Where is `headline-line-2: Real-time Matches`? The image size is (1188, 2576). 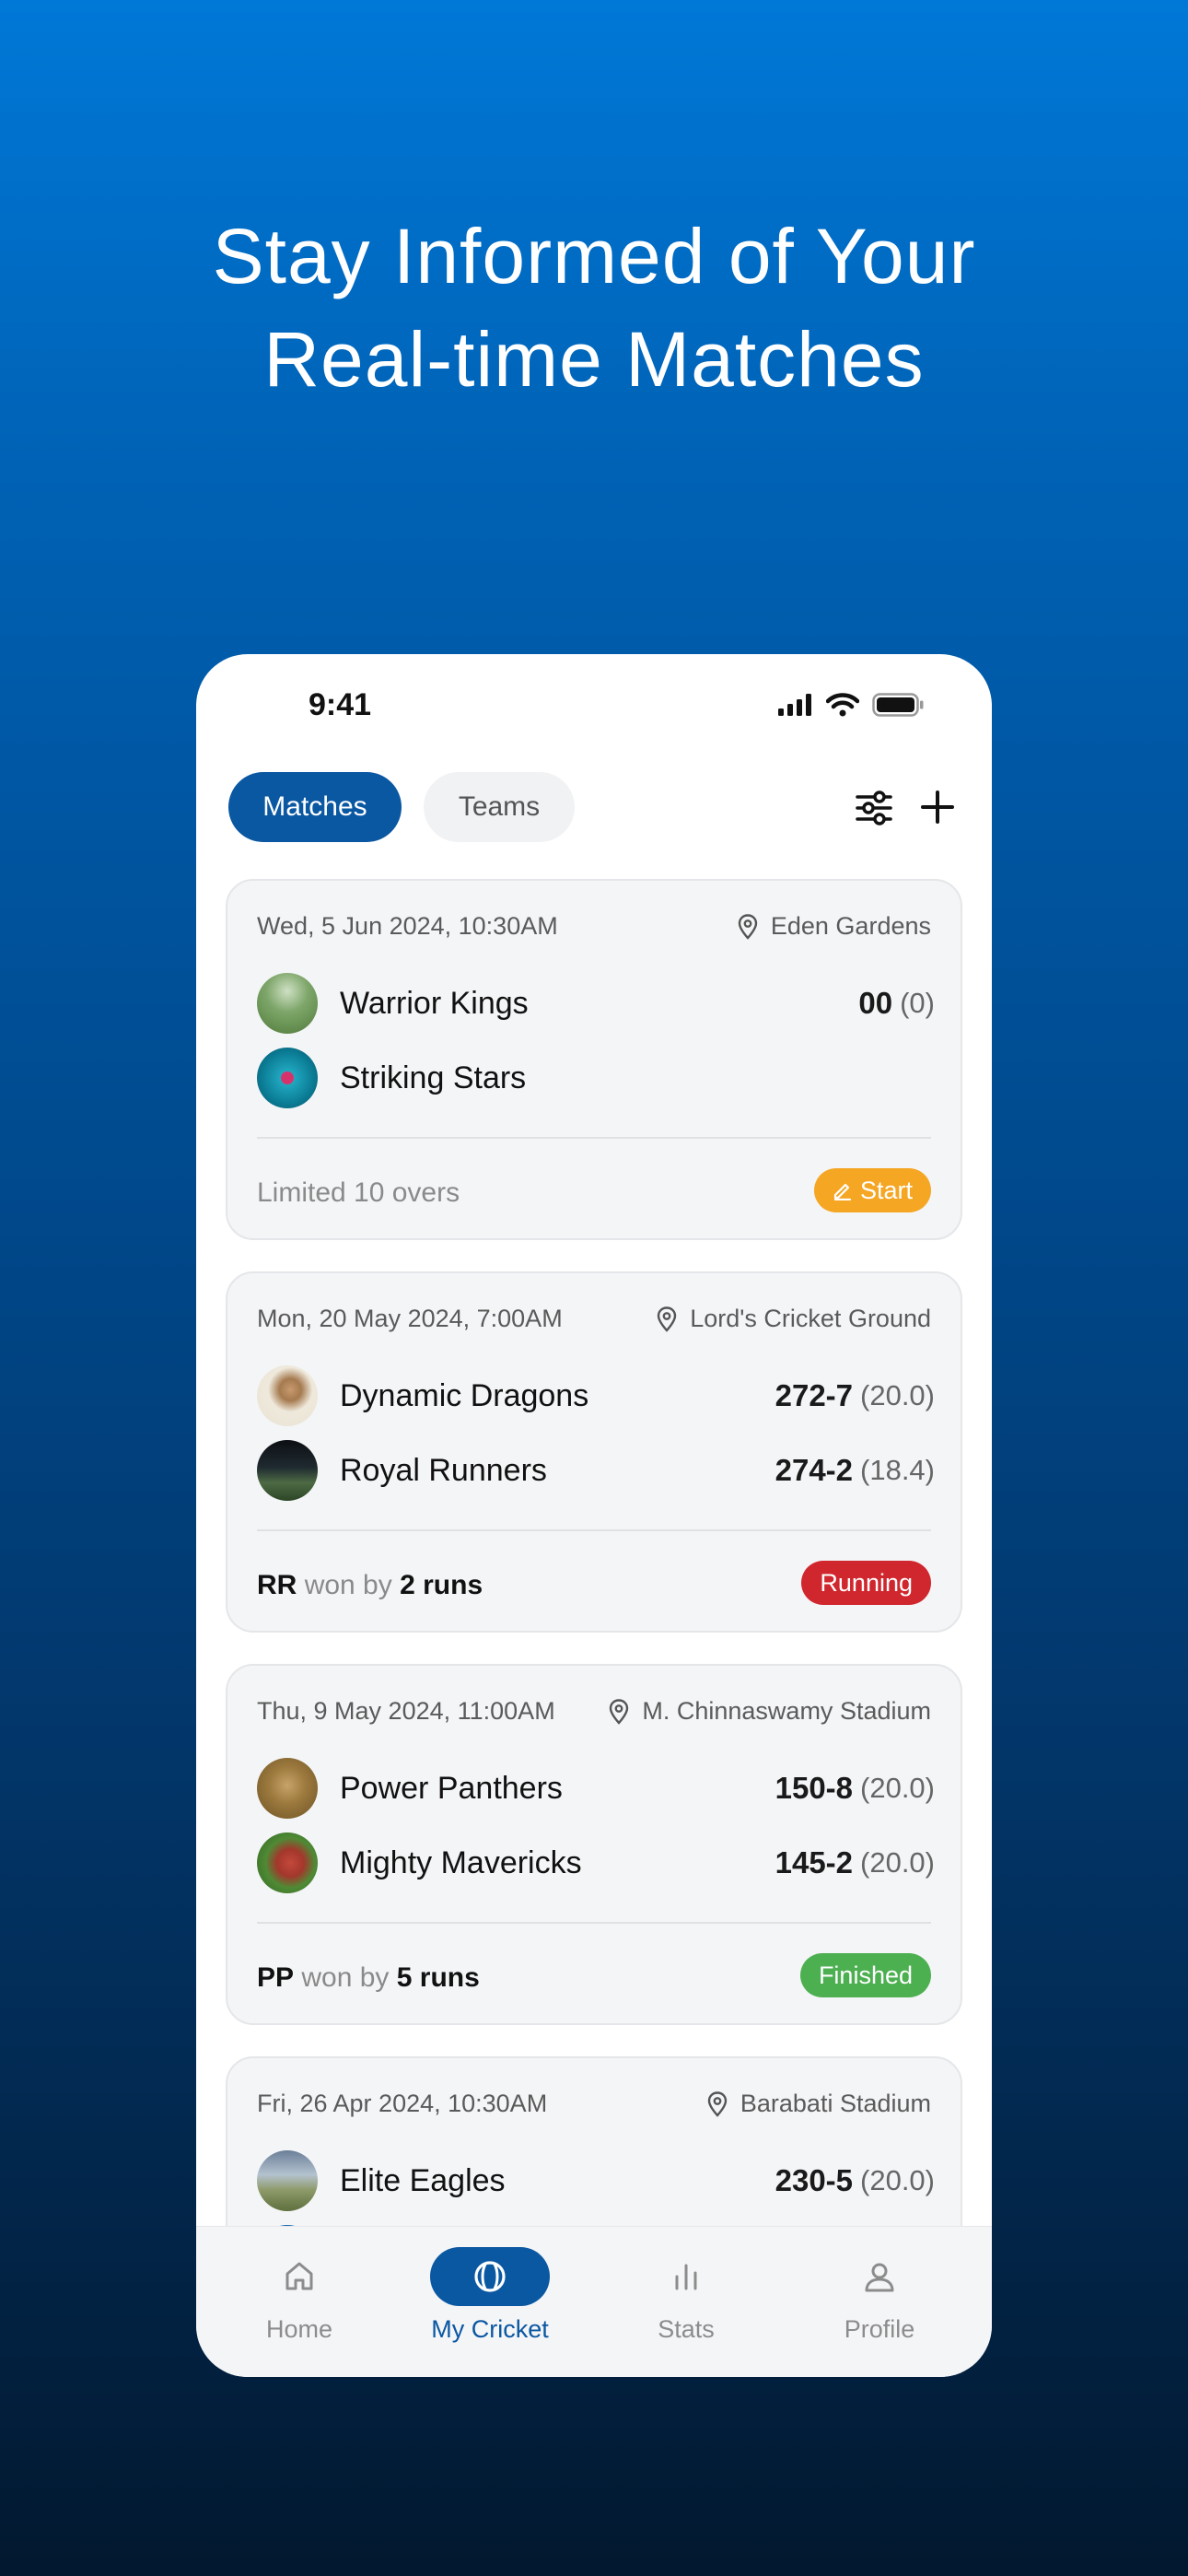 headline-line-2: Real-time Matches is located at coordinates (594, 359).